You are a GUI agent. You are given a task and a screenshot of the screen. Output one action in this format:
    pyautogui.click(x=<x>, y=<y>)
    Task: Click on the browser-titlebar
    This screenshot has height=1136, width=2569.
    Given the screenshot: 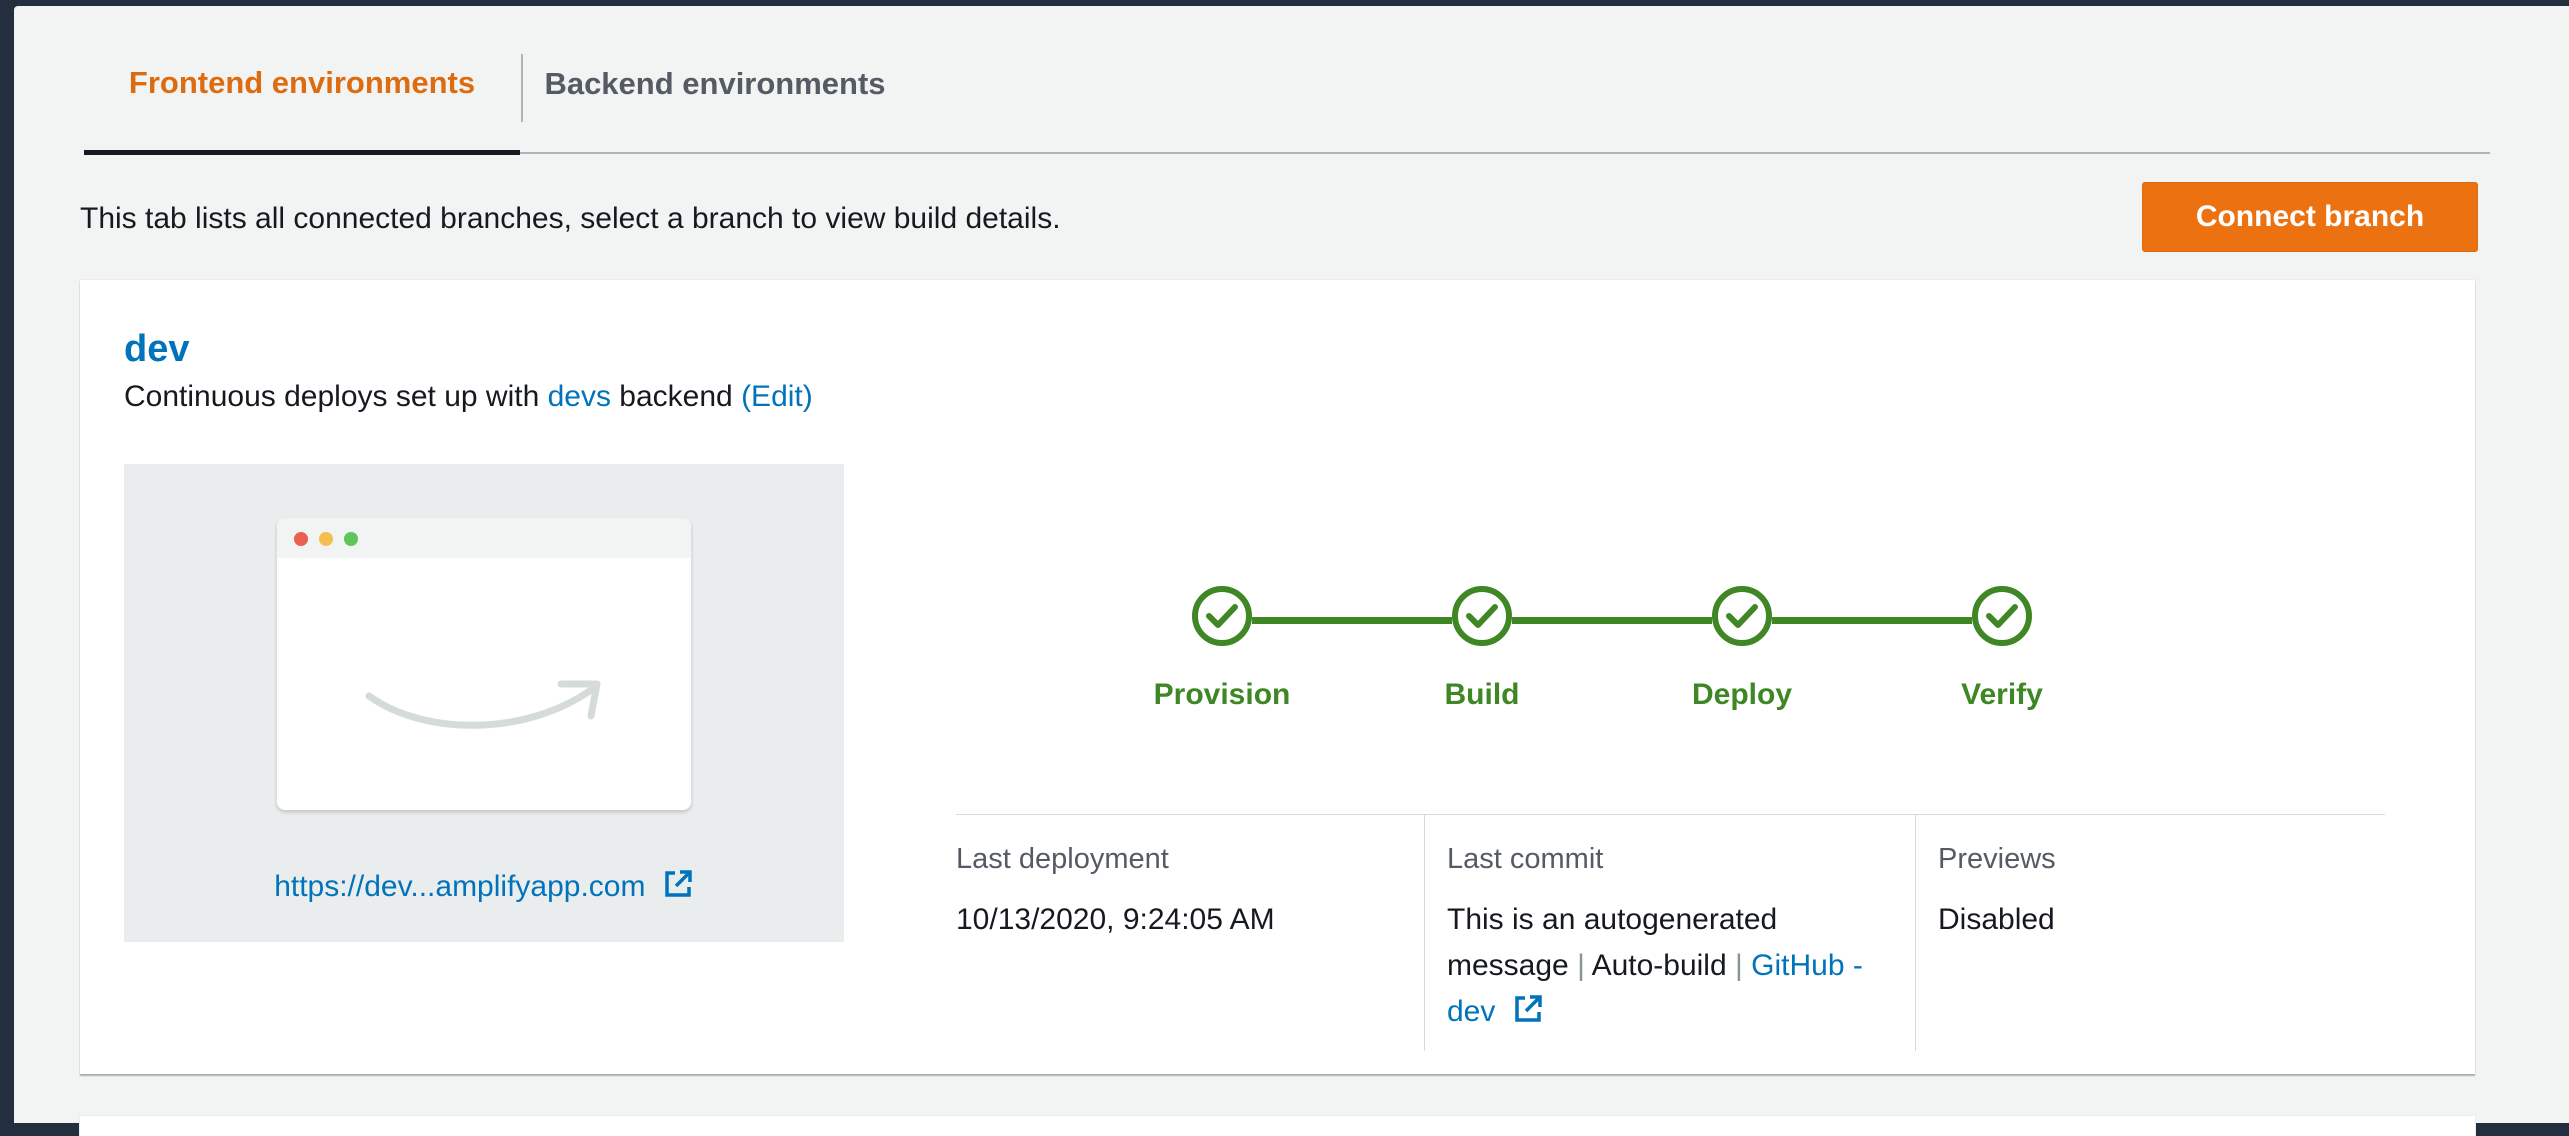 What is the action you would take?
    pyautogui.click(x=484, y=538)
    